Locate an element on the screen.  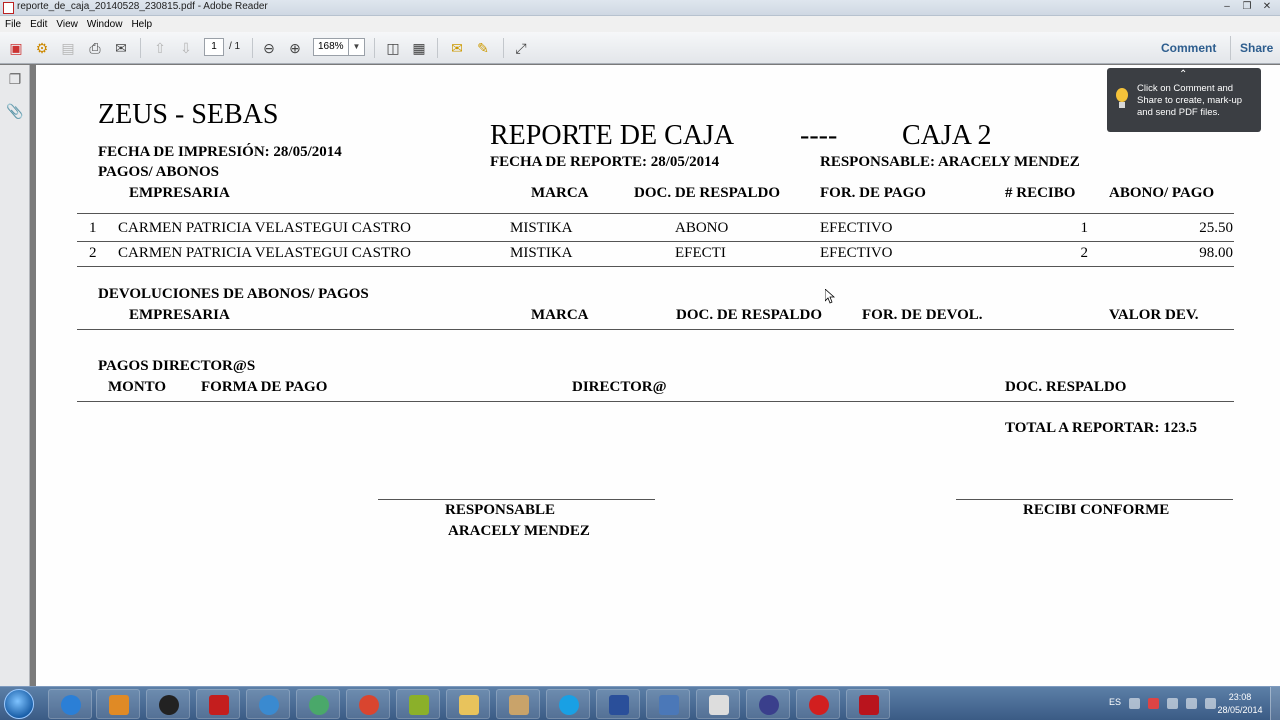
col-recibo: # RECIBO is located at coordinates (1040, 193).